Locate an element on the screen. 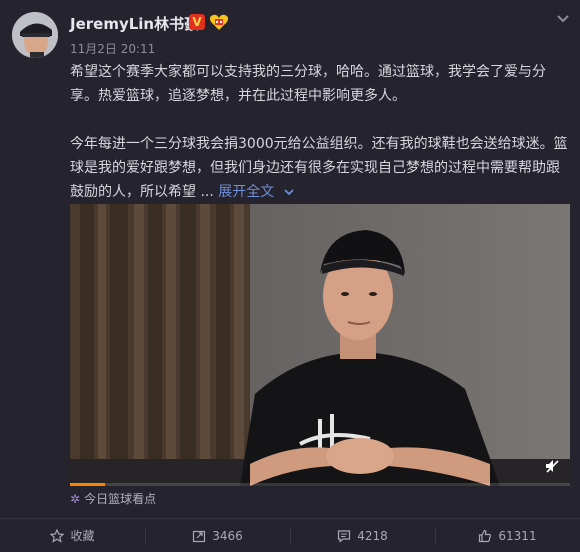 The image size is (580, 552). repost-button: 3466 is located at coordinates (217, 535).